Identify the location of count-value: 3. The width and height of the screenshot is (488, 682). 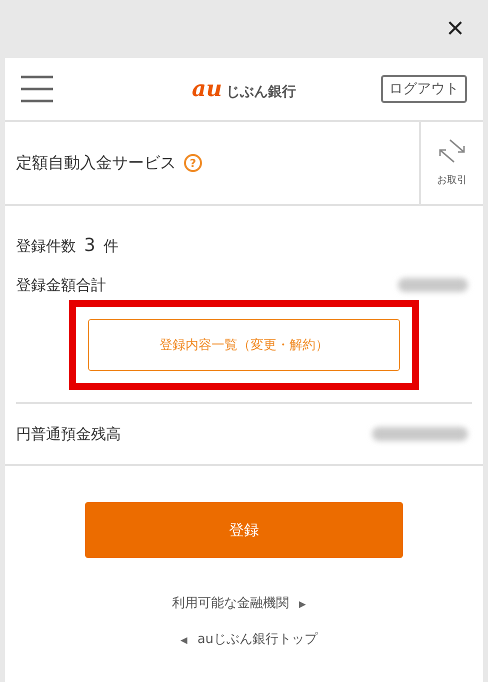
(90, 245).